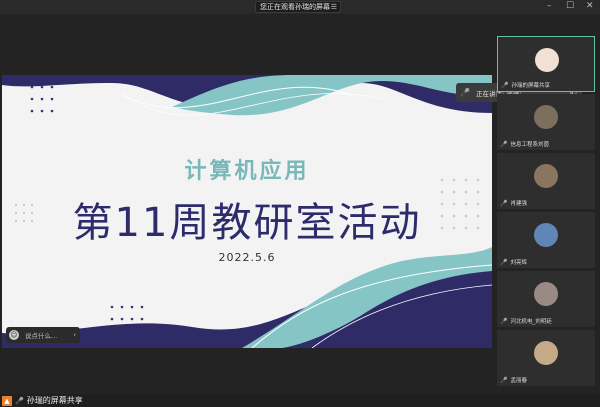  I want to click on maximize-icon: ☐, so click(570, 6).